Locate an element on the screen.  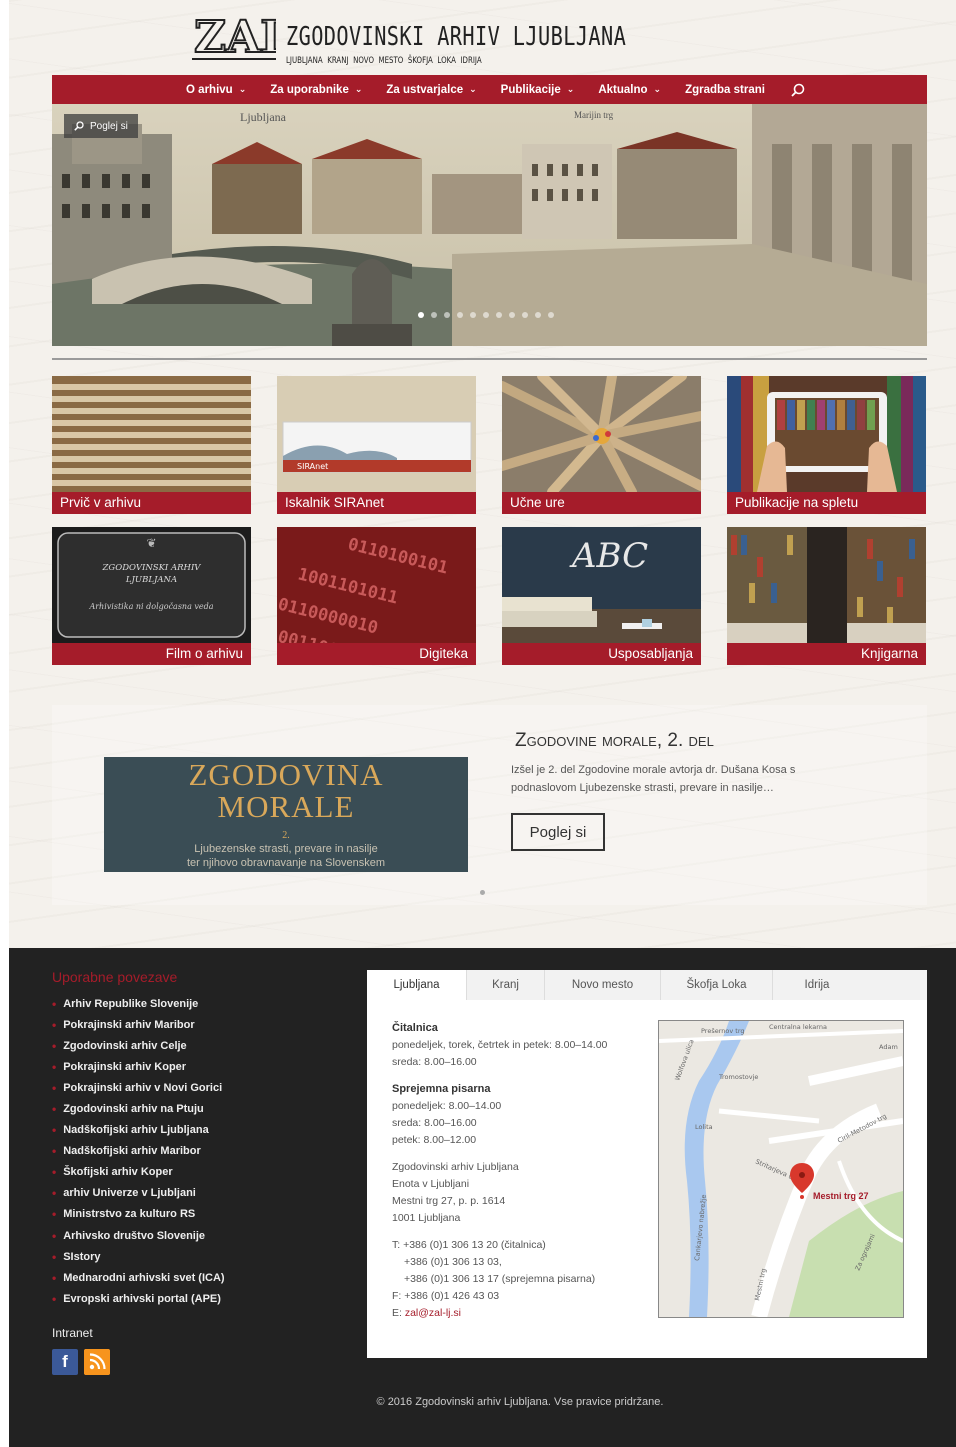
tab-ljubljana: Ljubljana is located at coordinates (417, 985).